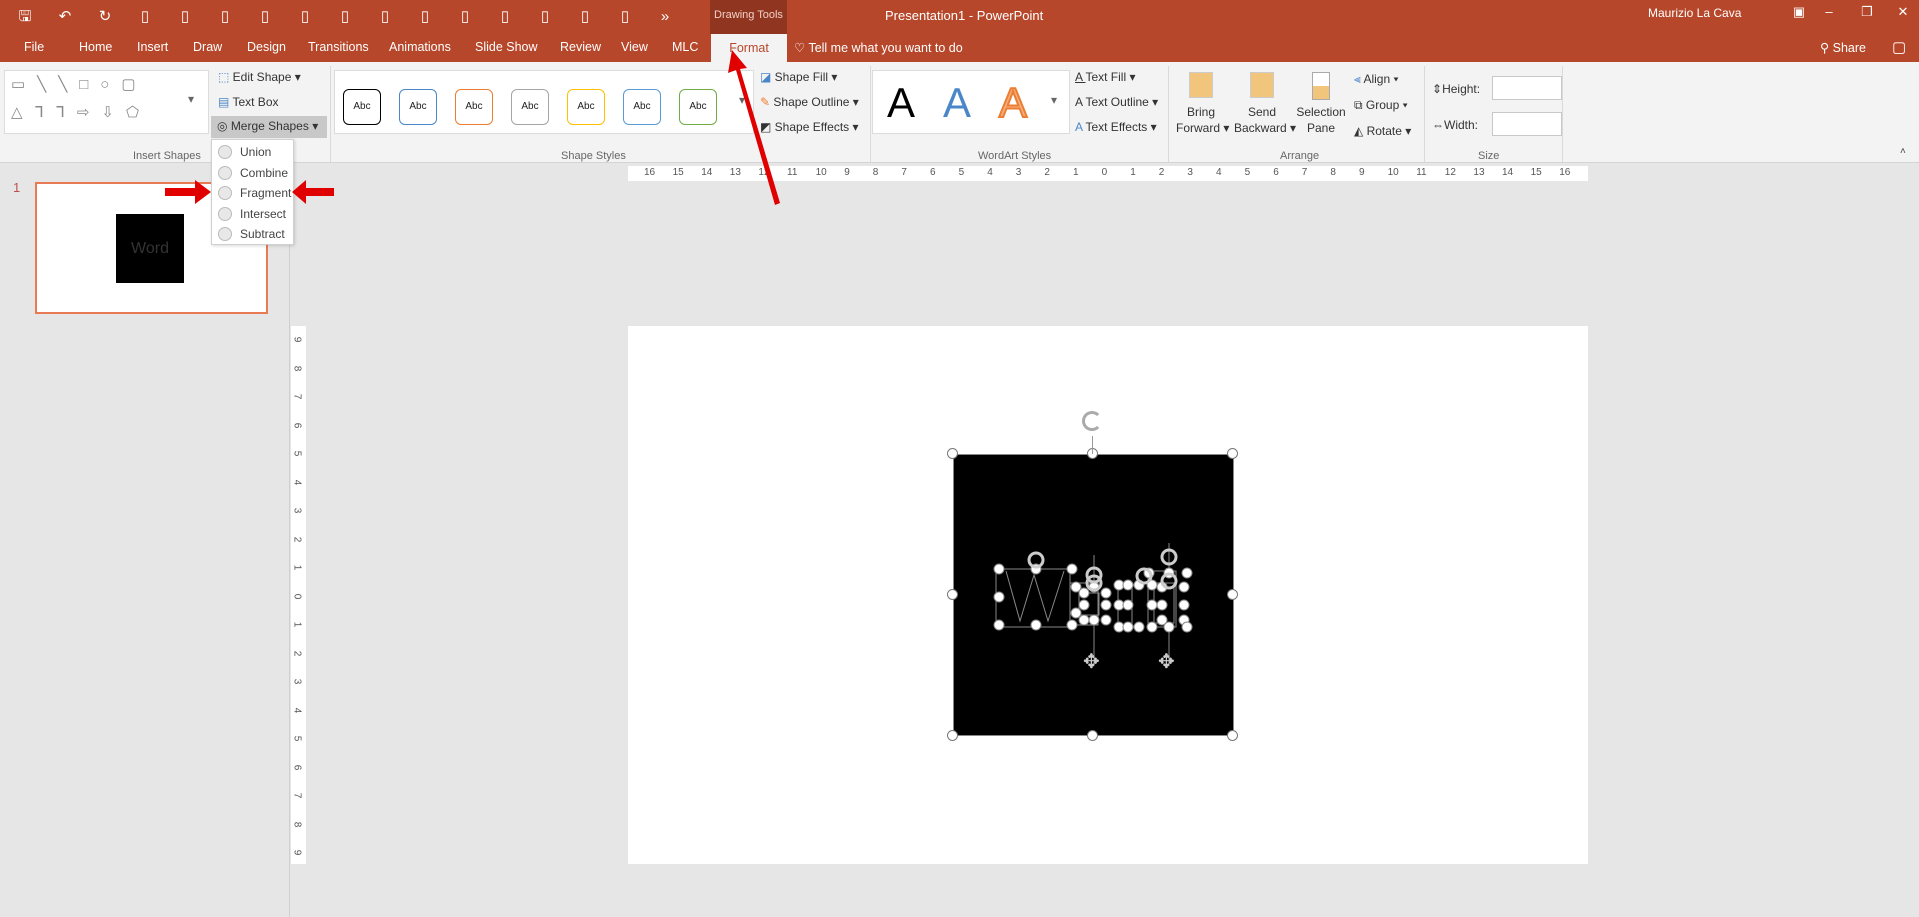  Describe the element at coordinates (1116, 127) in the screenshot. I see `text-effects-button: A Text Effects ▾` at that location.